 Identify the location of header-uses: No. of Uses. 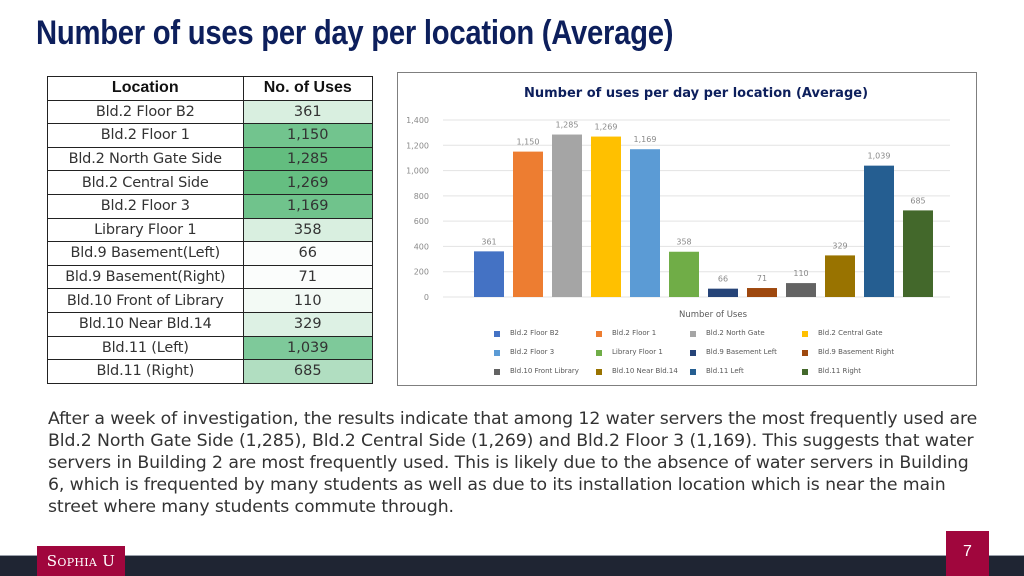
(308, 88).